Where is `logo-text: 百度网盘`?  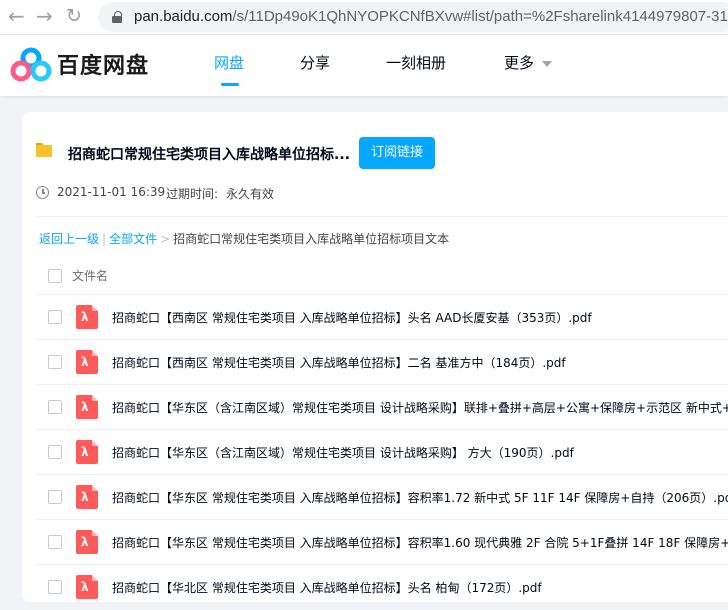 logo-text: 百度网盘 is located at coordinates (103, 64).